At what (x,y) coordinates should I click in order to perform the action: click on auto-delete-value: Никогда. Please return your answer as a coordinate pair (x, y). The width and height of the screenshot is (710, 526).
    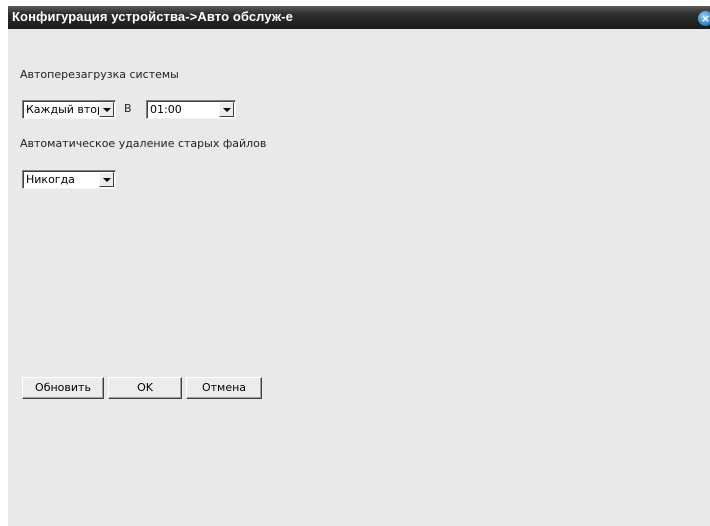
    Looking at the image, I should click on (50, 179).